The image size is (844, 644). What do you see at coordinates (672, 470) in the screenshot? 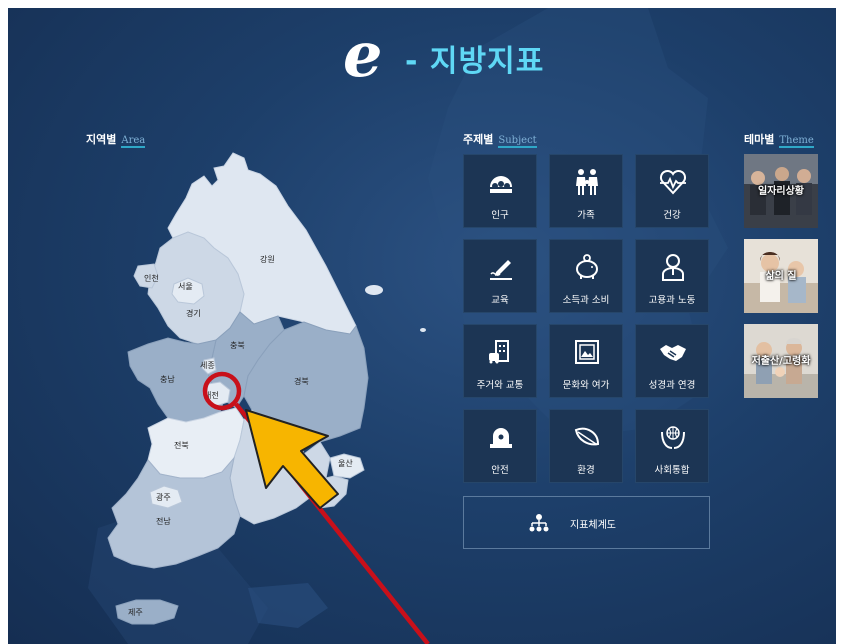
I see `subject-label: 사회통합` at bounding box center [672, 470].